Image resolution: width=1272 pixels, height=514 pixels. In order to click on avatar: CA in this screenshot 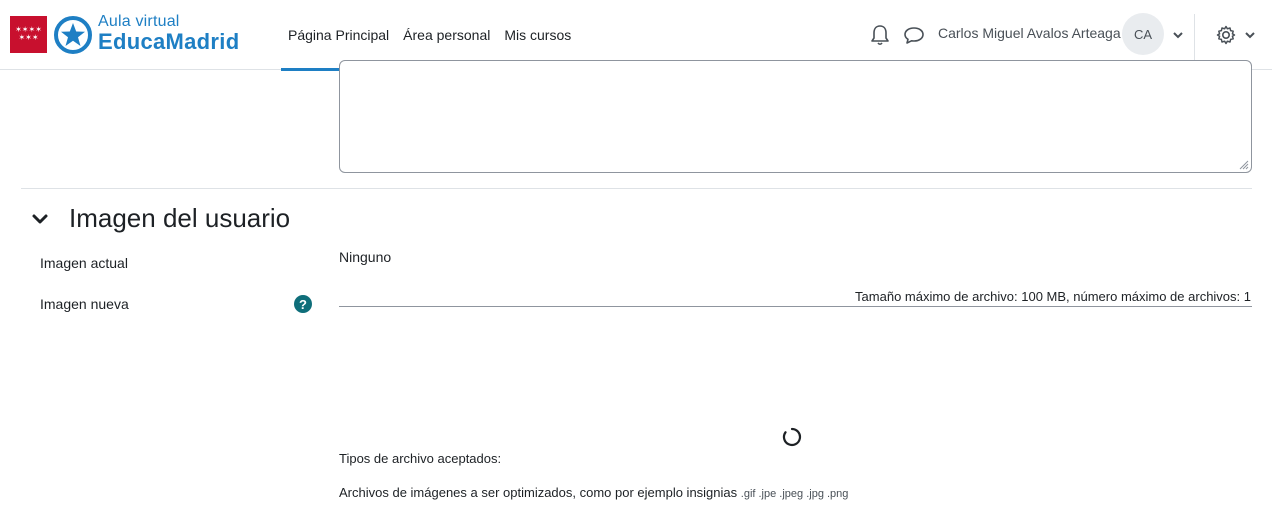, I will do `click(1143, 34)`.